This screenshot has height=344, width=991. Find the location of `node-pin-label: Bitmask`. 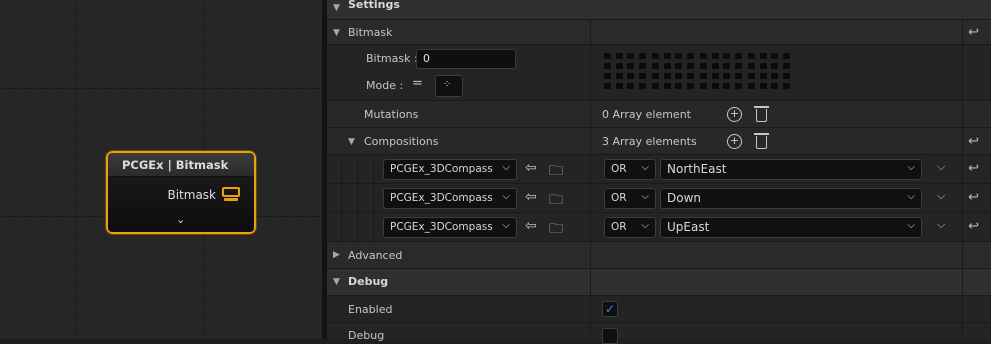

node-pin-label: Bitmask is located at coordinates (191, 195).